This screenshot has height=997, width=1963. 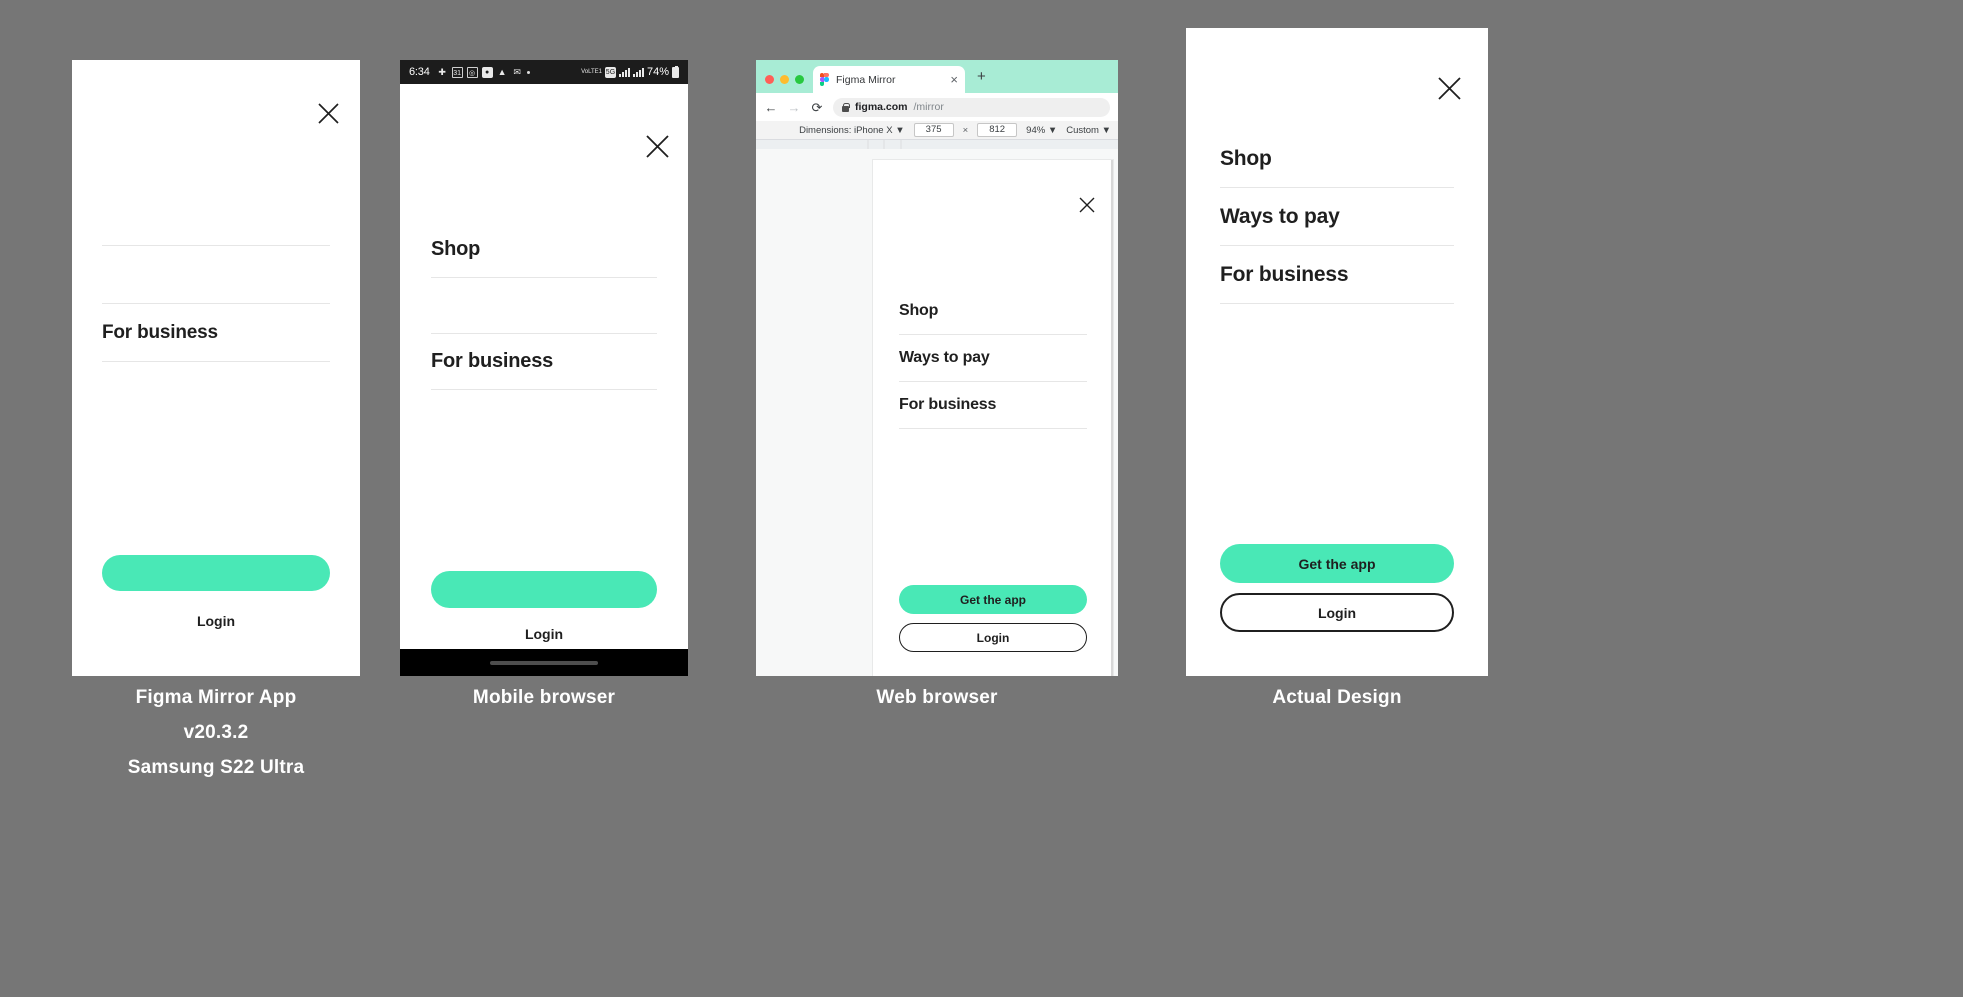 I want to click on status-bar-clock: 6:34, so click(x=419, y=72).